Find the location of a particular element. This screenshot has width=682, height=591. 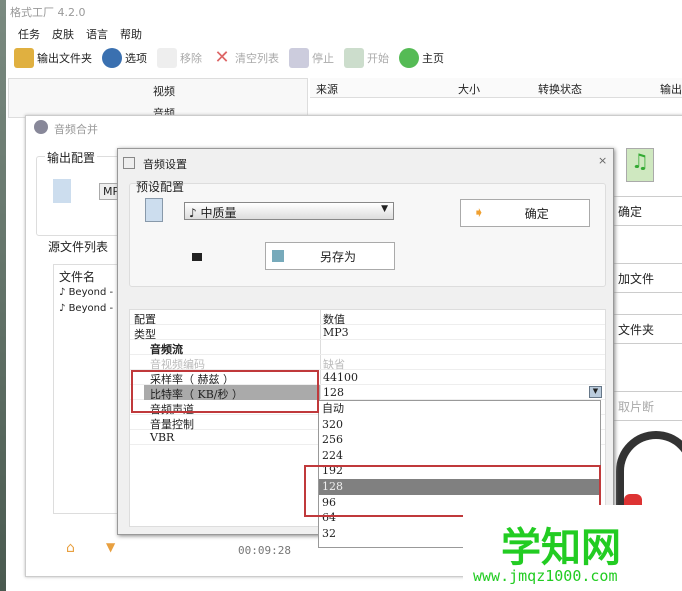

col-status: 转换状态 is located at coordinates (560, 89).